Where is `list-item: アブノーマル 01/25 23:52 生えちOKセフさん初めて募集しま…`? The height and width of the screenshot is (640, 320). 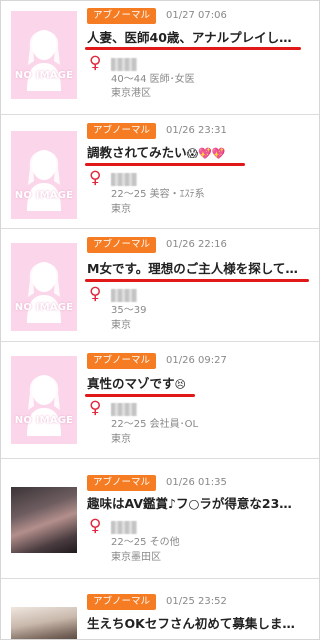
list-item: アブノーマル 01/25 23:52 生えちOKセフさん初めて募集しま… is located at coordinates (160, 609).